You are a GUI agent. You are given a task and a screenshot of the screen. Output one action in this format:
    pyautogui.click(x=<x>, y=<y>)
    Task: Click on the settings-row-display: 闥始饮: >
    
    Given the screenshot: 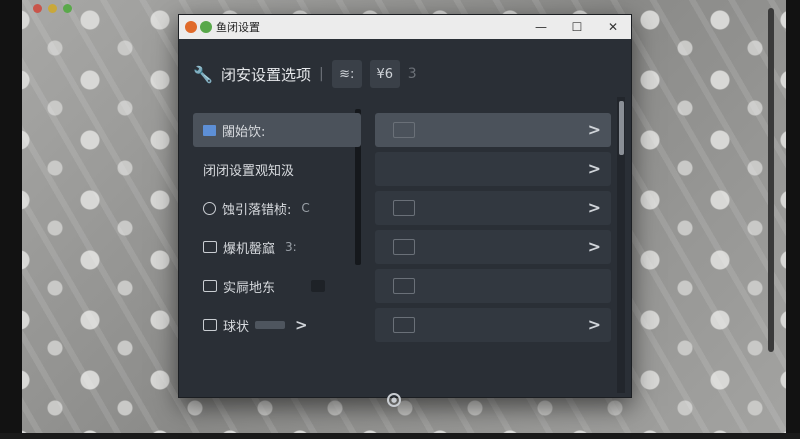 What is the action you would take?
    pyautogui.click(x=403, y=130)
    